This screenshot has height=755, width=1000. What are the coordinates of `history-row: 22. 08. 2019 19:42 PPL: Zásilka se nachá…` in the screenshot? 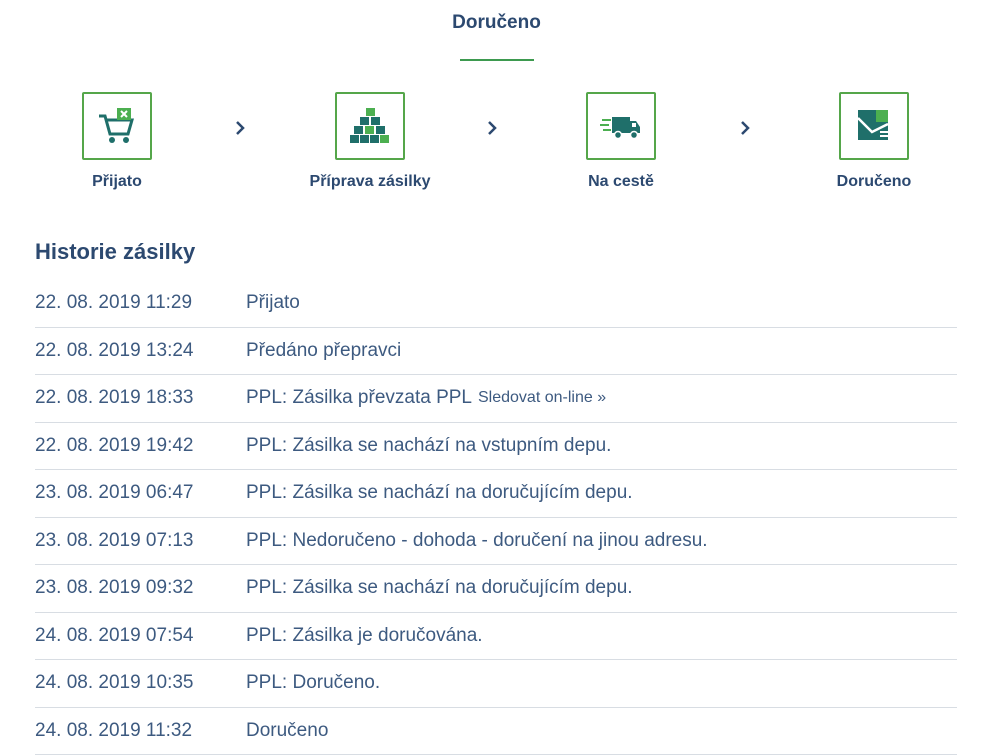 It's located at (496, 447).